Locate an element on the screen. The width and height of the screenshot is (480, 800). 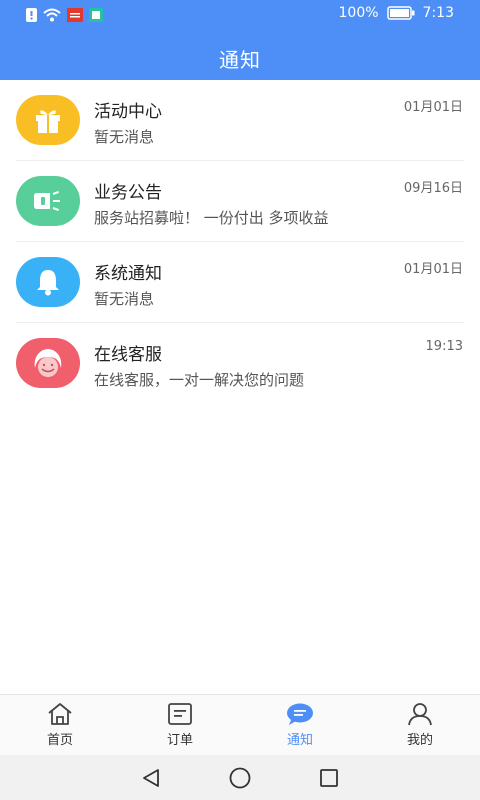
battery-icon is located at coordinates (400, 13).